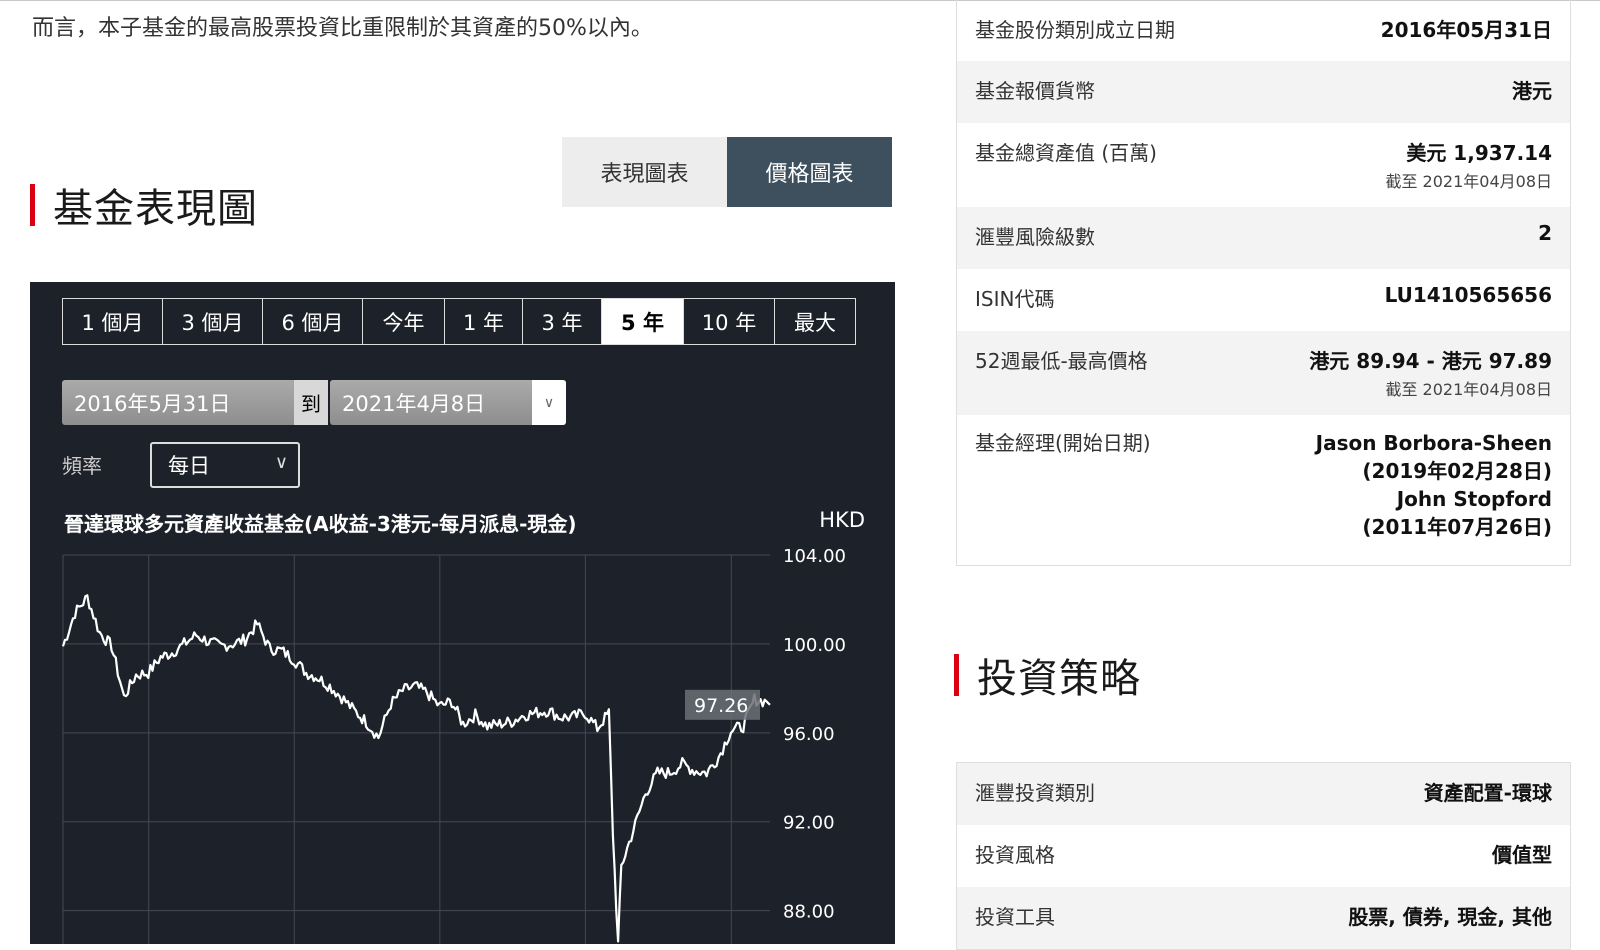  What do you see at coordinates (1466, 30) in the screenshot?
I see `info-value: 2016年05月31日` at bounding box center [1466, 30].